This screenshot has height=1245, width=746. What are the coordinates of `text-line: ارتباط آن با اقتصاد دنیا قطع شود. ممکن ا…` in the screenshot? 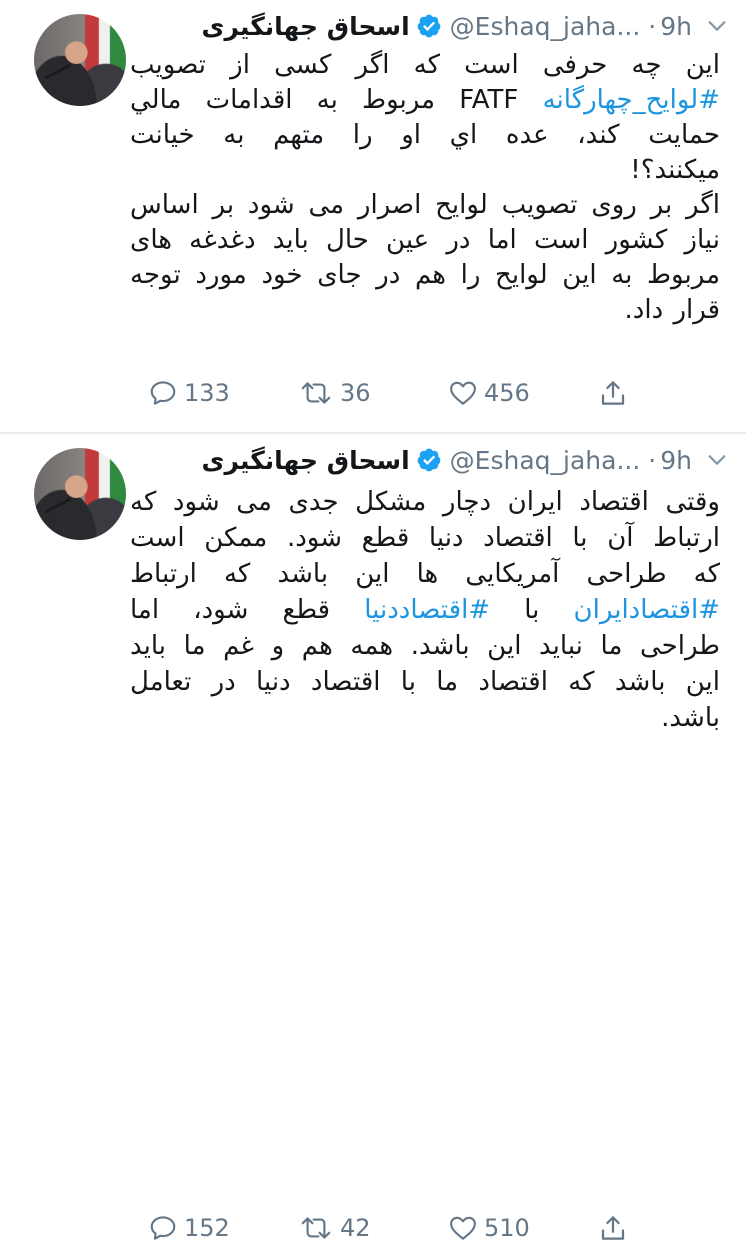 It's located at (425, 538).